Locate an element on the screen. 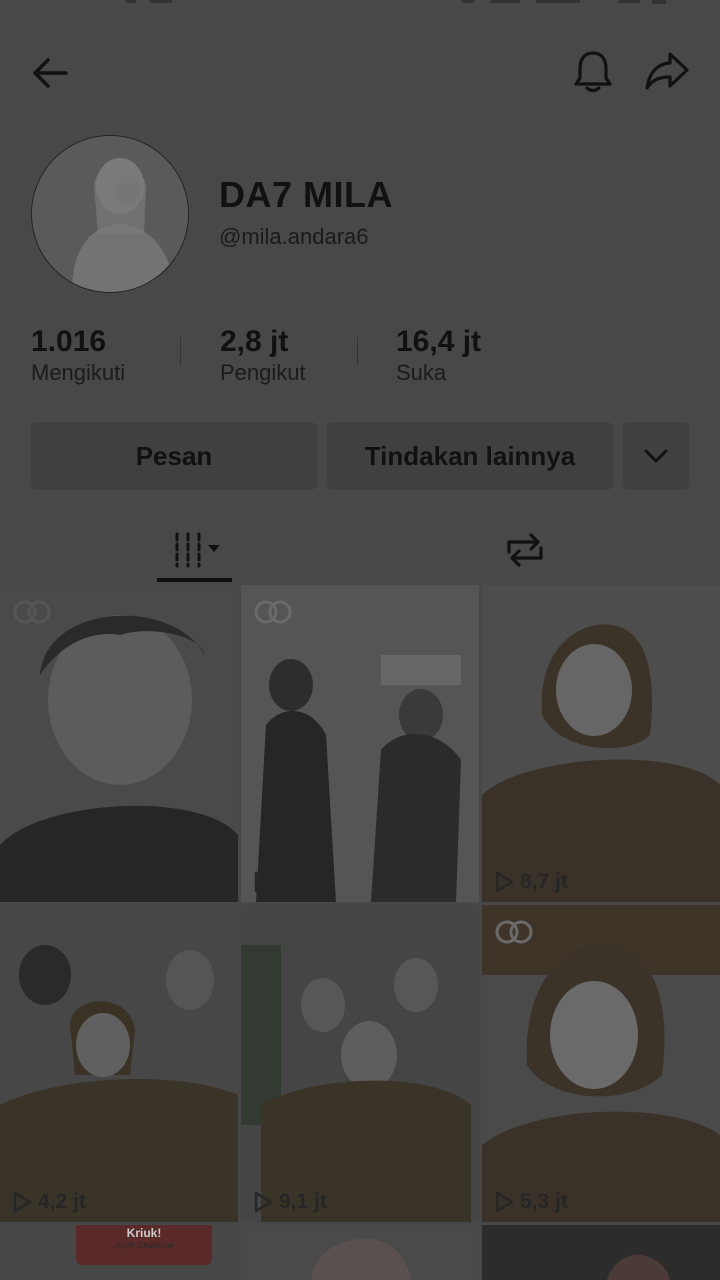 The height and width of the screenshot is (1280, 720). username-handle: @mila.andara6 is located at coordinates (294, 236).